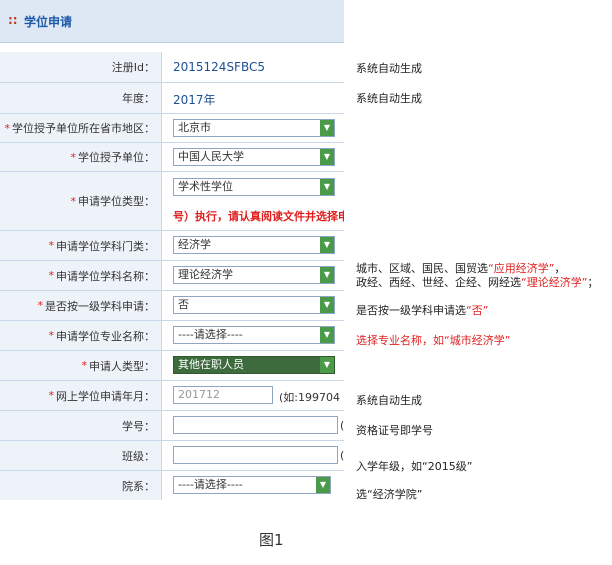 The image size is (612, 565). Describe the element at coordinates (105, 336) in the screenshot. I see `major-label: 申请学位专业名称：` at that location.